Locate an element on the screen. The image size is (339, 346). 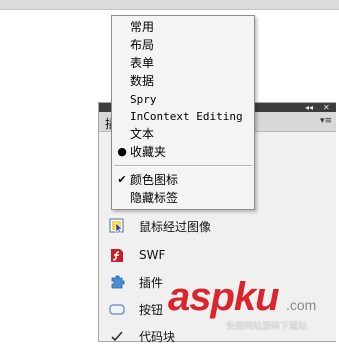
menu-item-hide-labels: 隐藏标签 is located at coordinates (183, 198).